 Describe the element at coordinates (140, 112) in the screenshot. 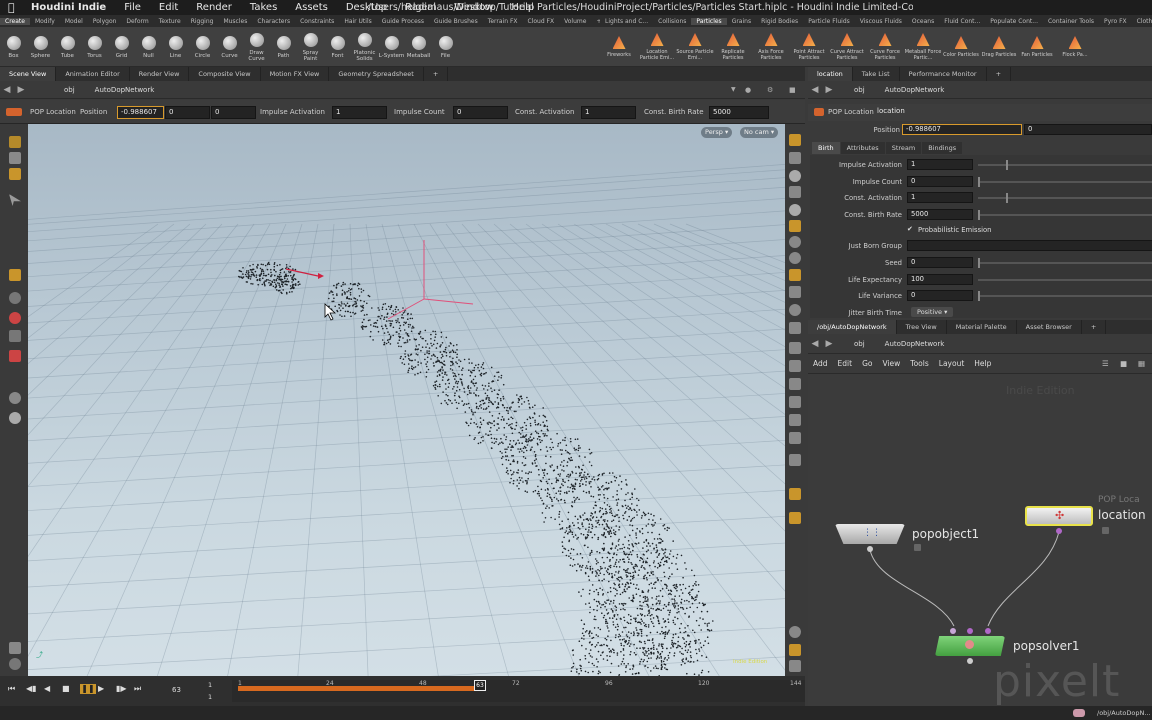

I see `position-x-field: -0.988607` at that location.